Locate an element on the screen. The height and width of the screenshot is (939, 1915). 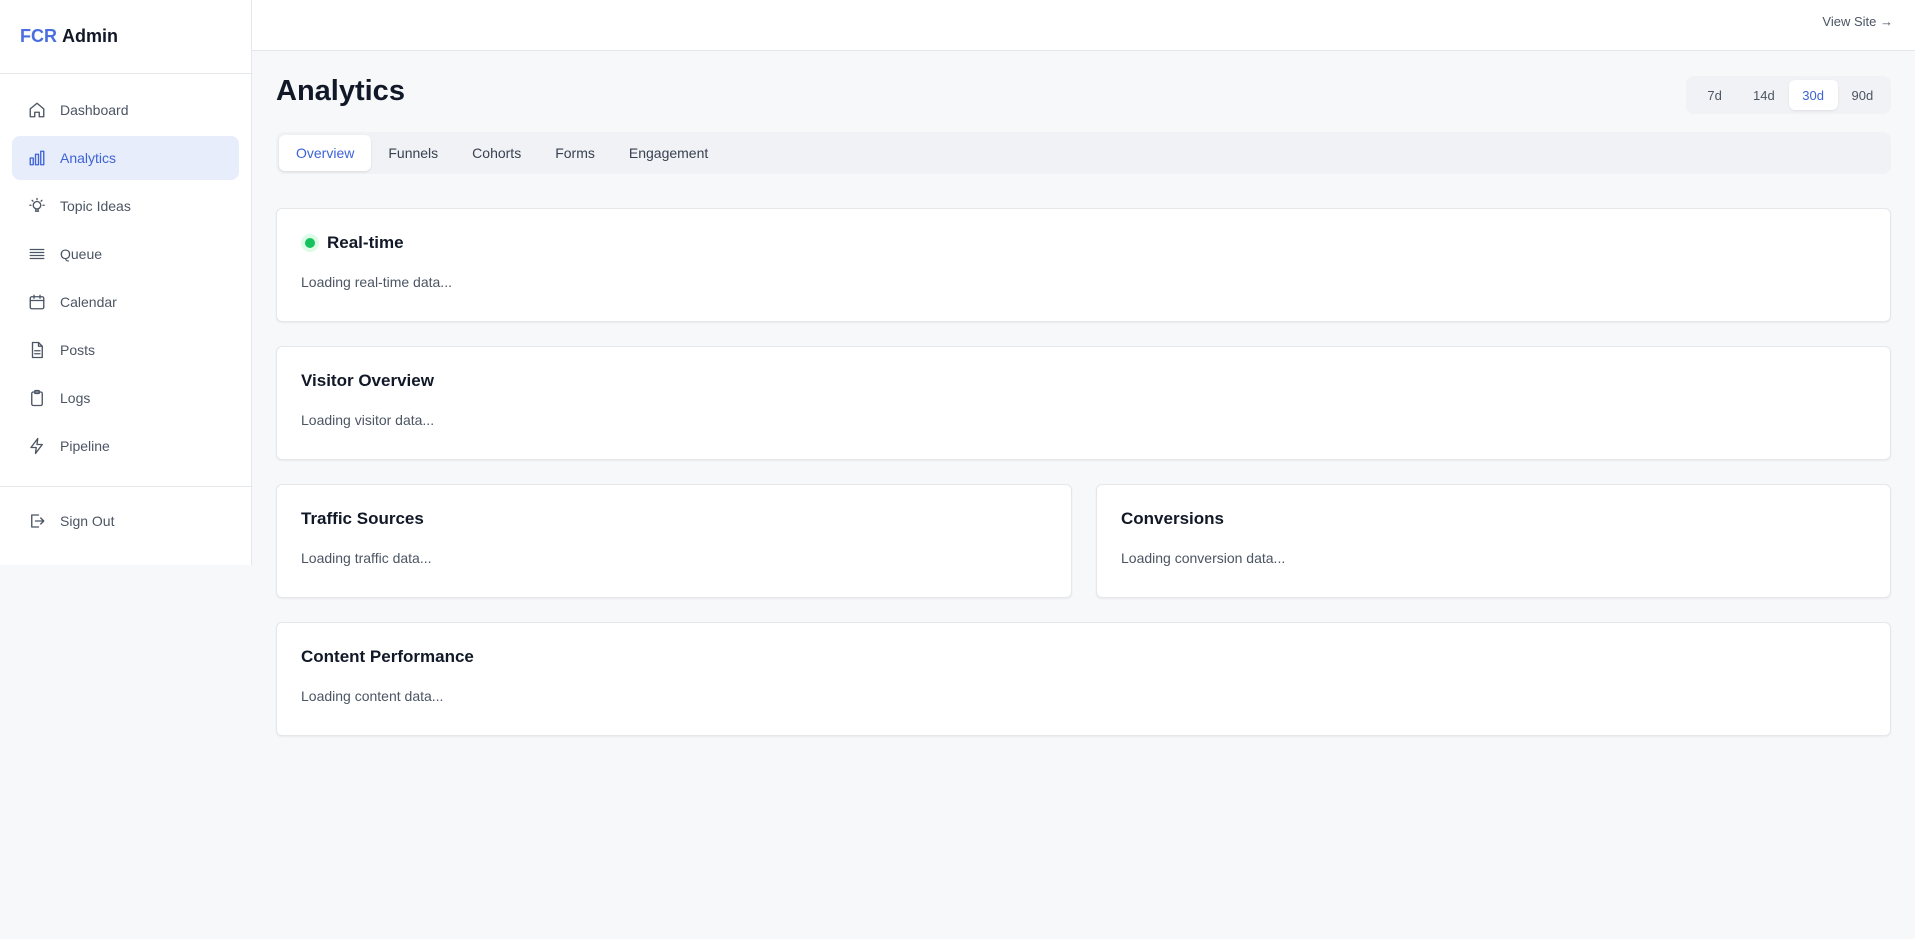
sidebar-item-label: Queue is located at coordinates (81, 254).